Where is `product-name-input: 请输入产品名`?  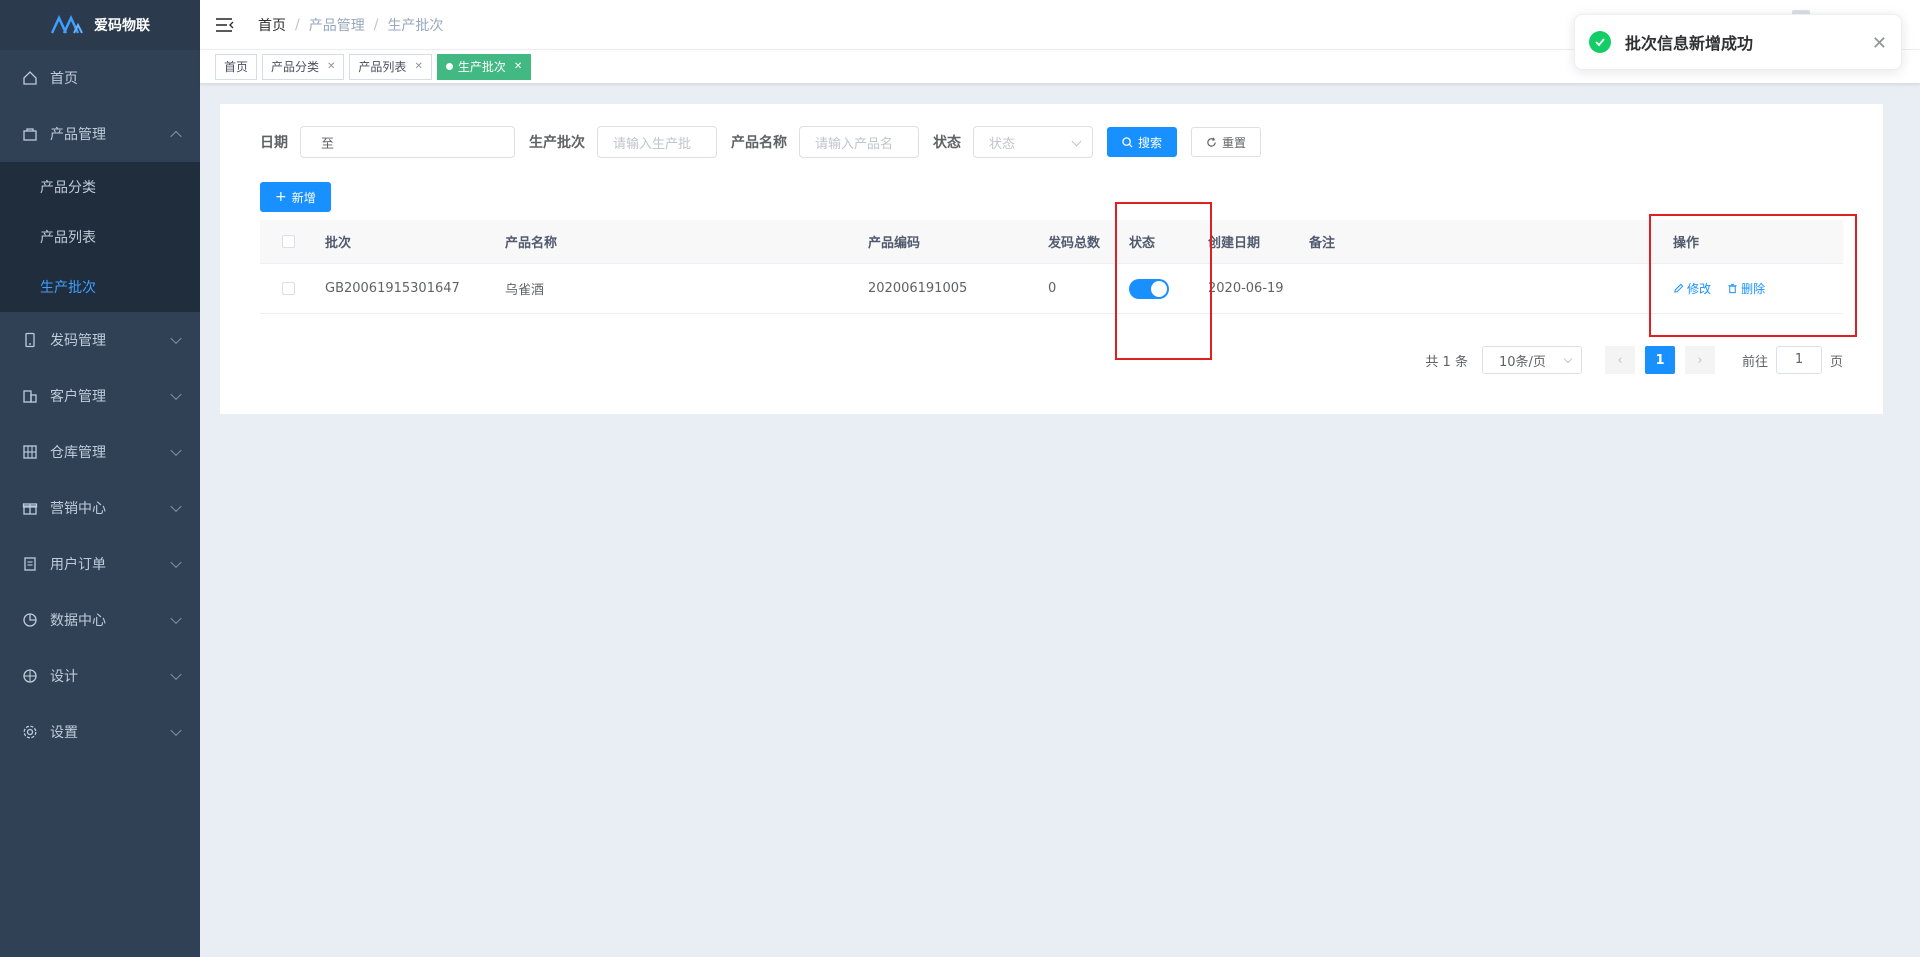 product-name-input: 请输入产品名 is located at coordinates (859, 142).